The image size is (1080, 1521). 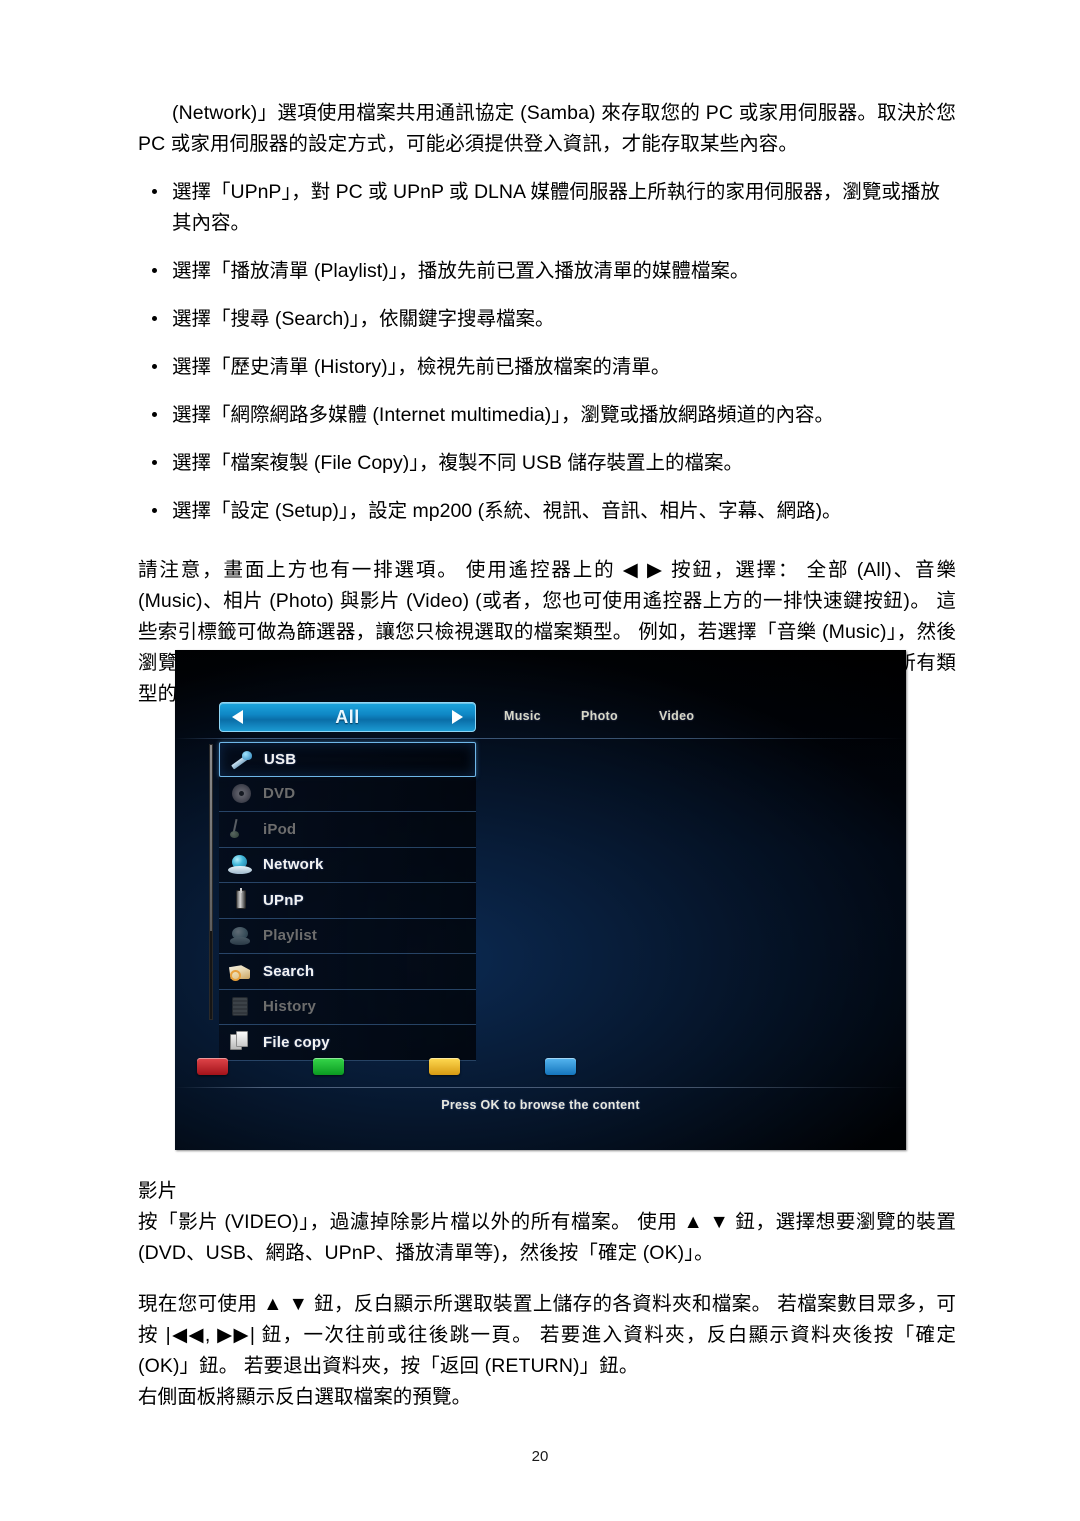 What do you see at coordinates (461, 271) in the screenshot?
I see `list-item-text: 選擇「播放清單 (Playlist)」，播放先前已置入播放清單的媒體檔案。` at bounding box center [461, 271].